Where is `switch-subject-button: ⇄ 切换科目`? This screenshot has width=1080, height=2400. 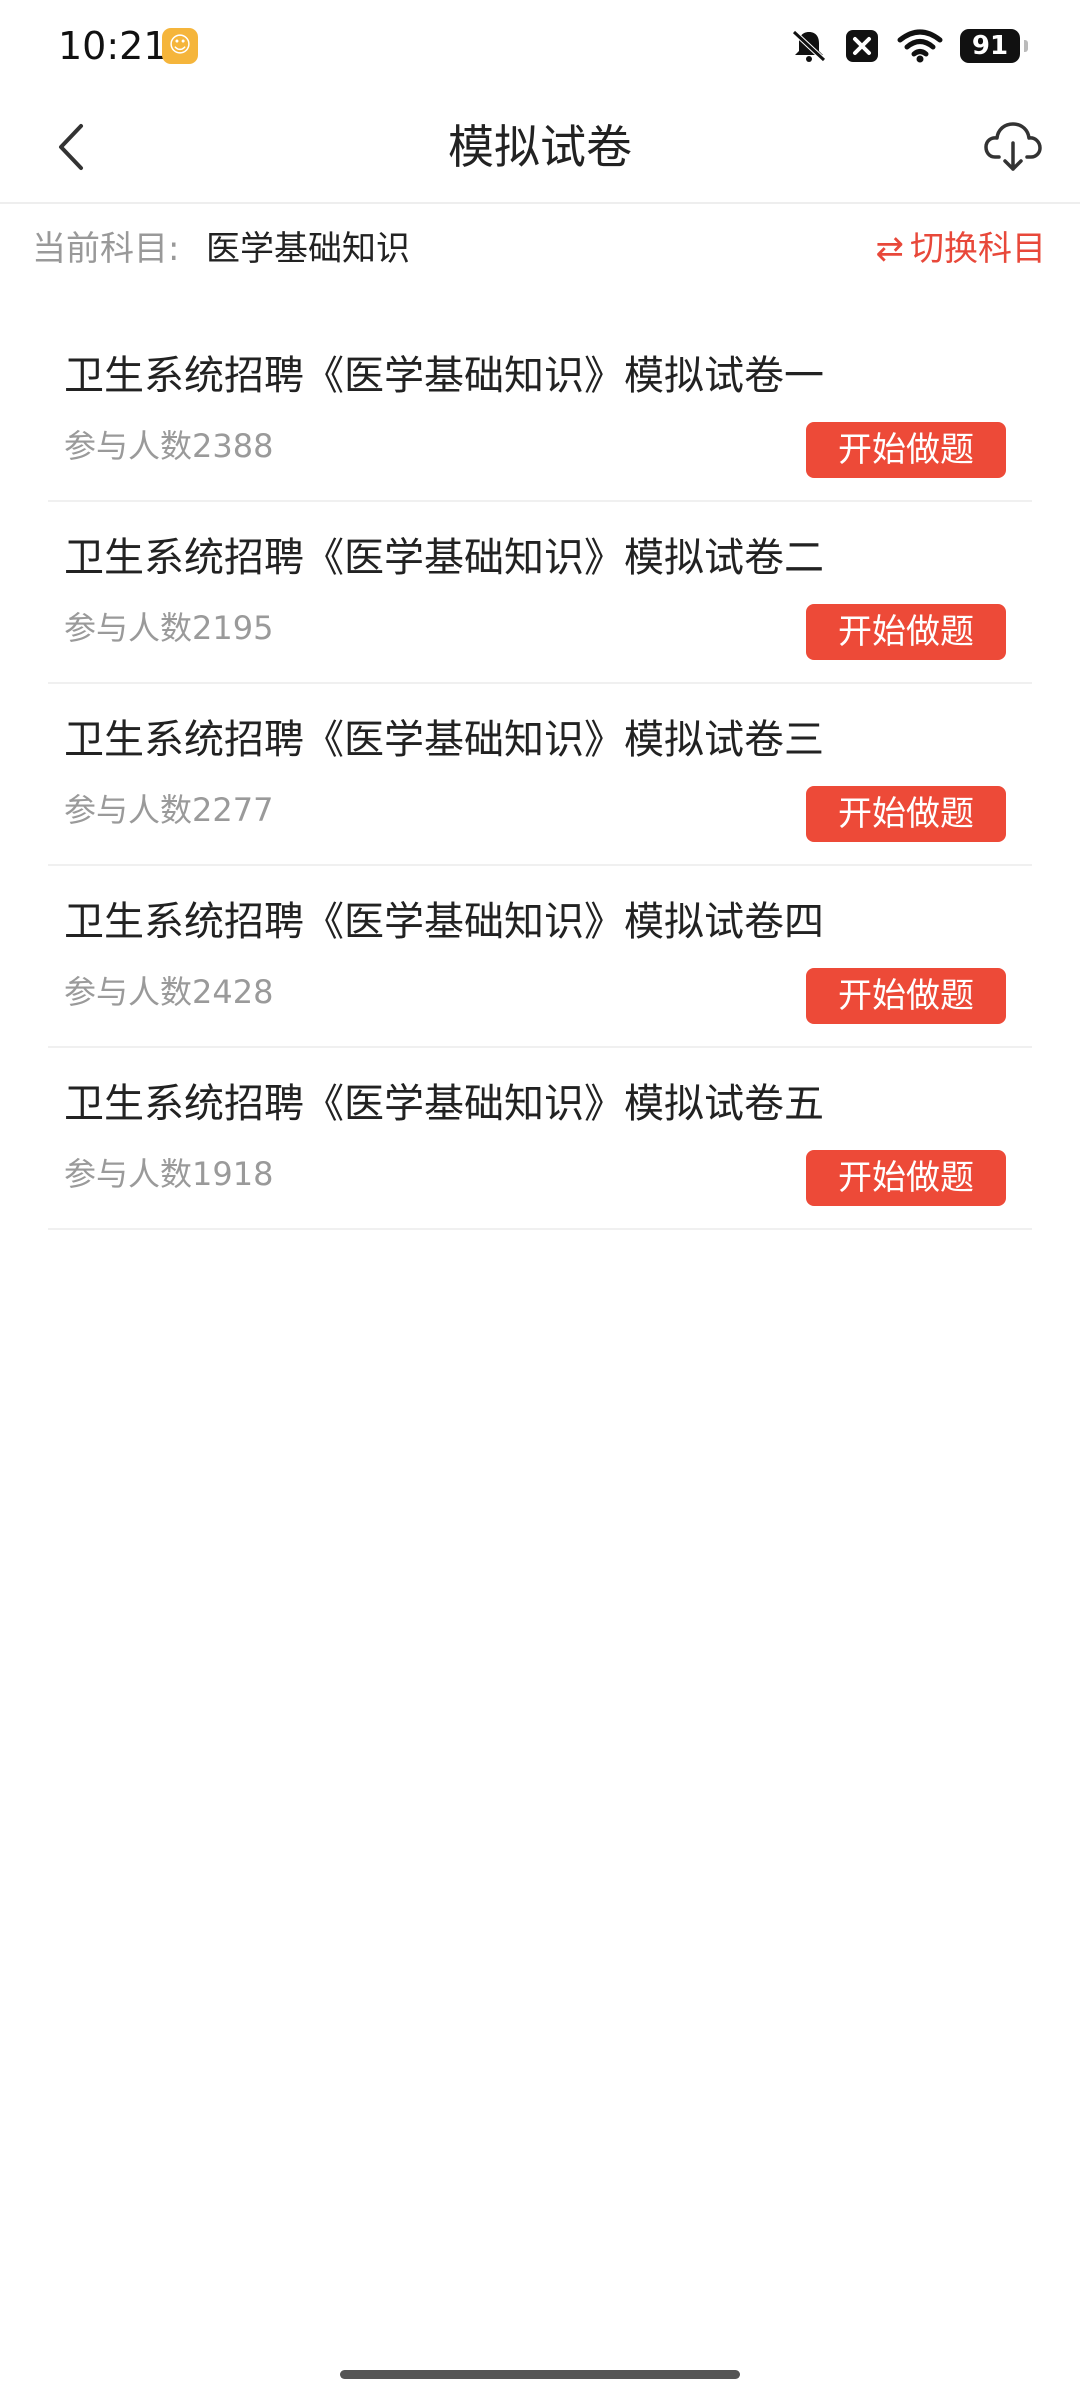 switch-subject-button: ⇄ 切换科目 is located at coordinates (961, 249).